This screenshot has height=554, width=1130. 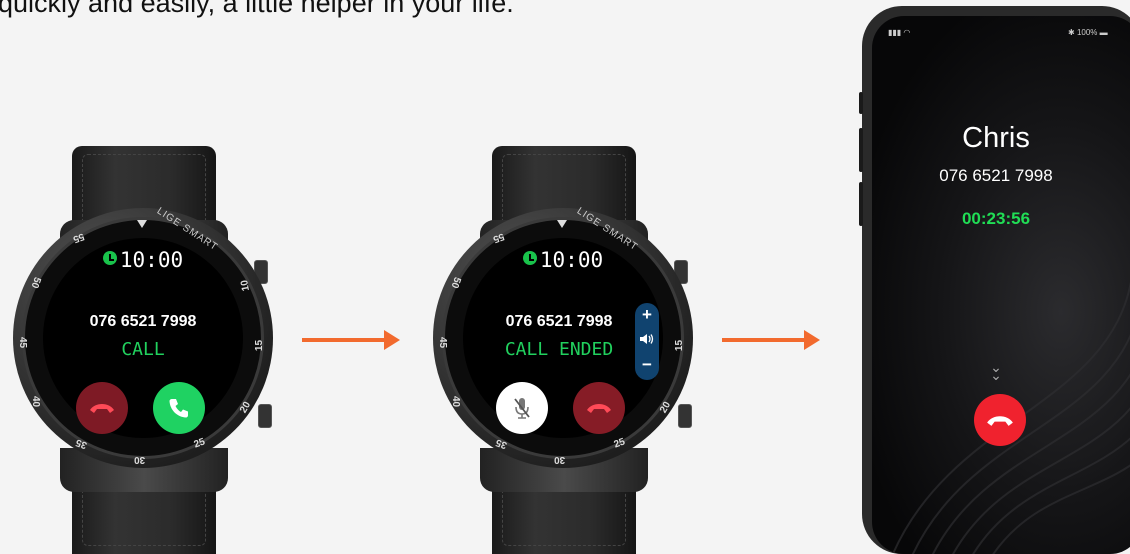 I want to click on battery-level: 100%, so click(x=1087, y=32).